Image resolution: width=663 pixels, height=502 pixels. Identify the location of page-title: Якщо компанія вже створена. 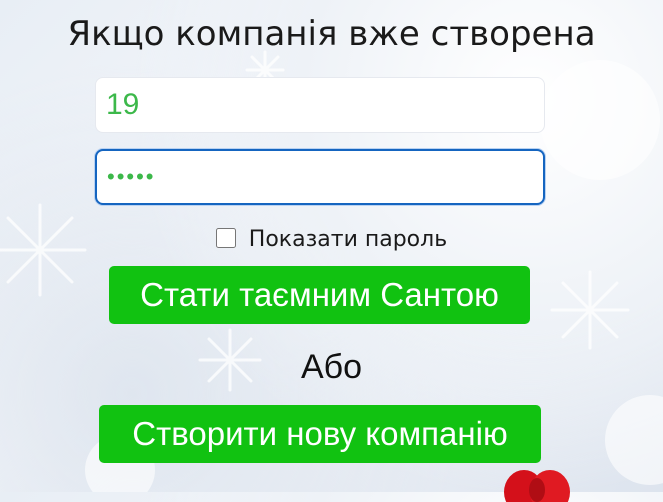
(331, 34).